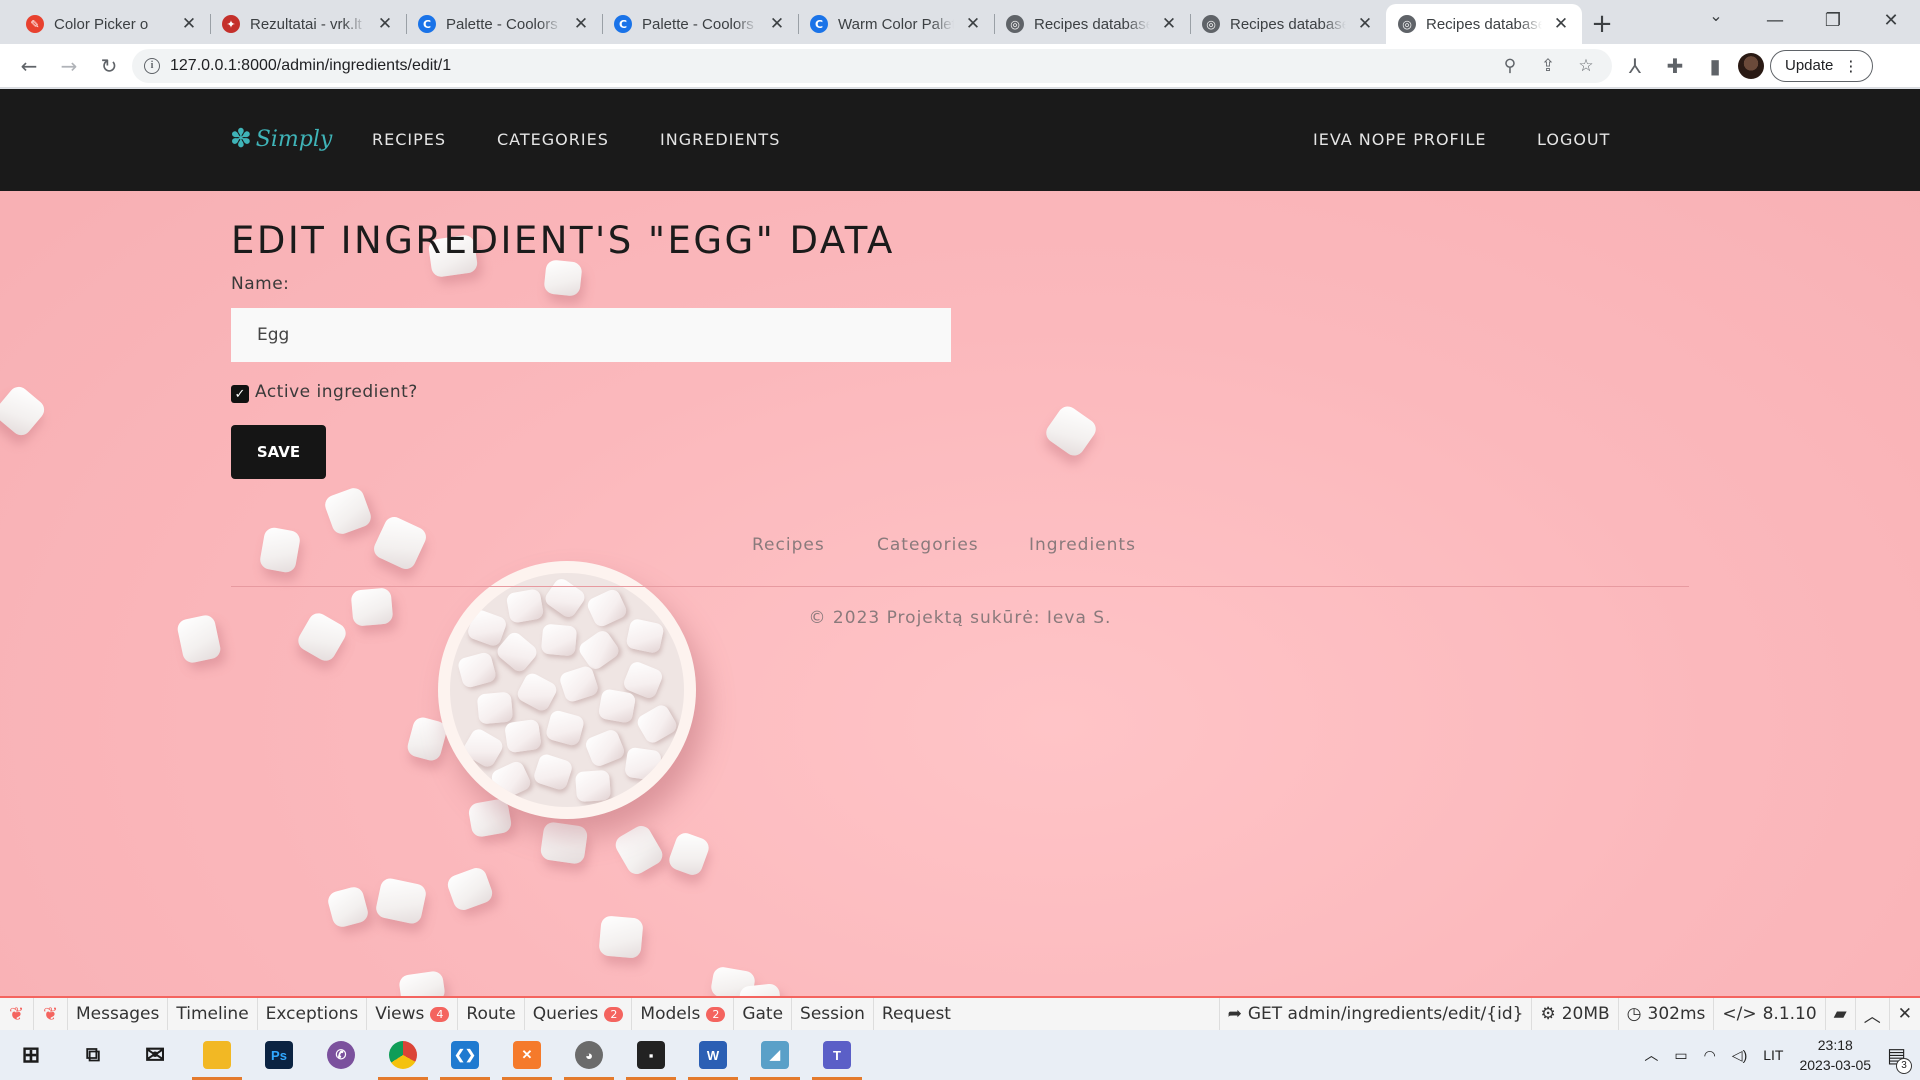 This screenshot has width=1920, height=1080. Describe the element at coordinates (1775, 20) in the screenshot. I see `minimize-icon: —` at that location.